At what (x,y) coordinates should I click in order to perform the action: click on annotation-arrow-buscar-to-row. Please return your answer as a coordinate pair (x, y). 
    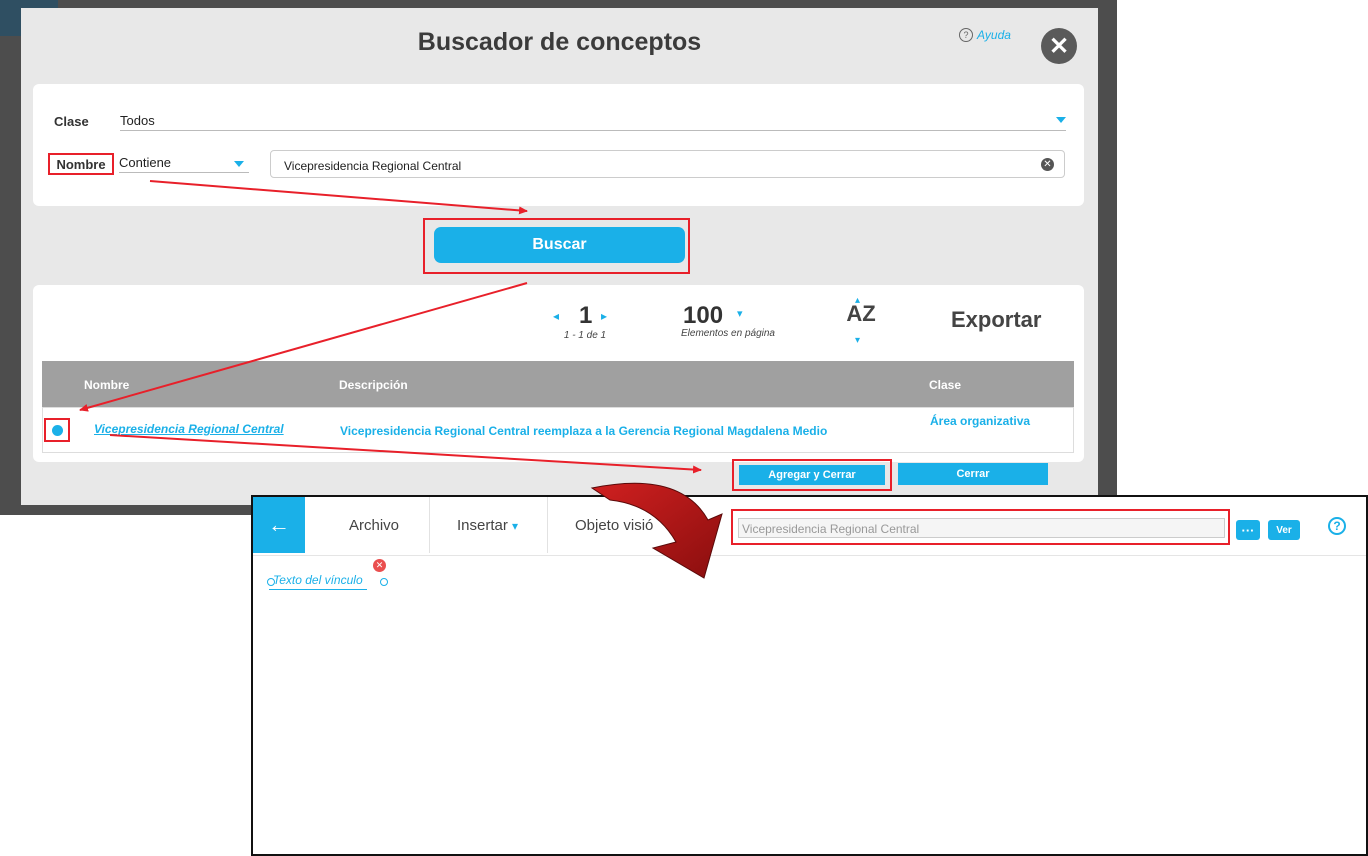
    Looking at the image, I should click on (303, 347).